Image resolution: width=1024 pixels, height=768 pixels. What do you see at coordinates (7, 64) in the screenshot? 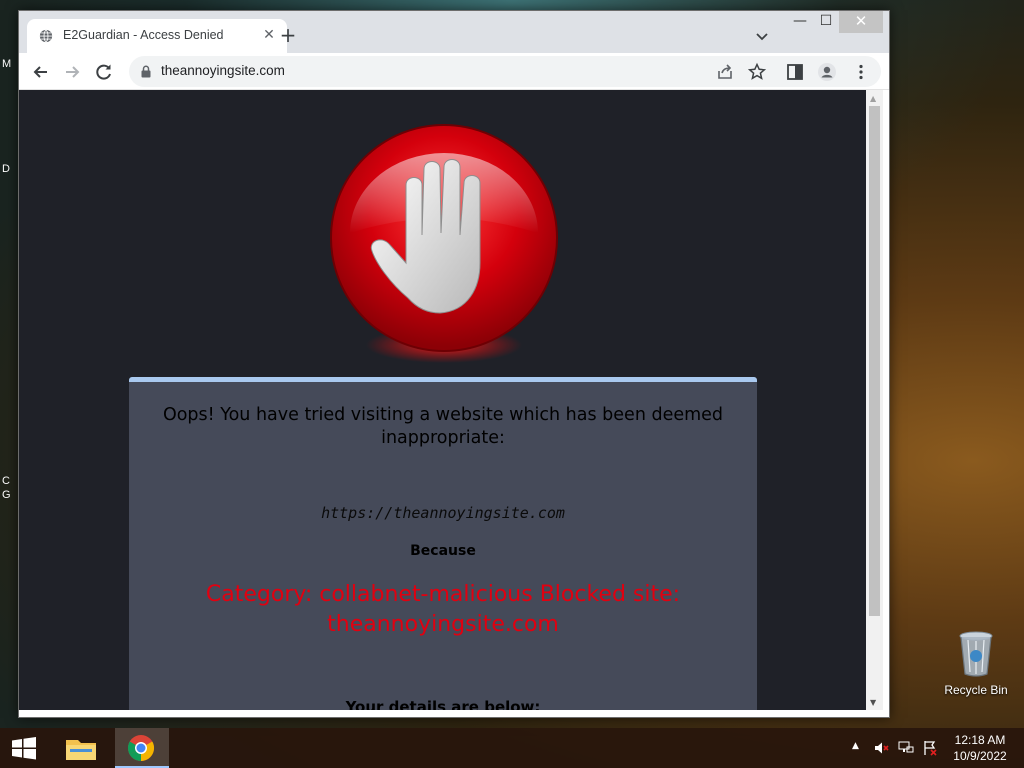
I see `desktop-icon-label-edge: M` at bounding box center [7, 64].